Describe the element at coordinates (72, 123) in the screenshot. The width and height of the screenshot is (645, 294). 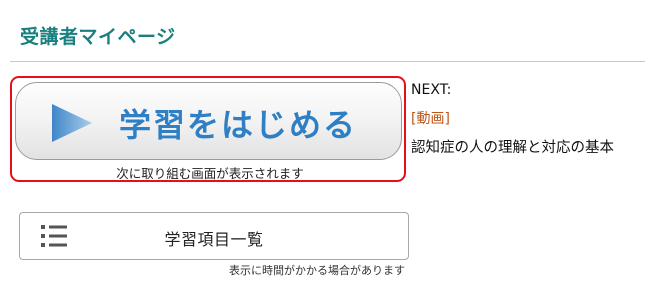
I see `play-icon` at that location.